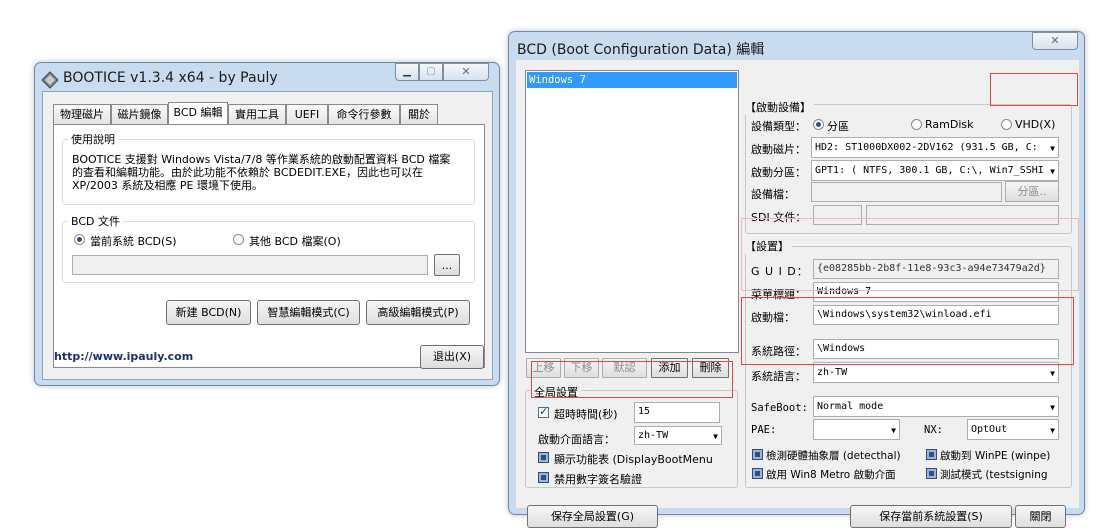 Image resolution: width=1112 pixels, height=528 pixels. What do you see at coordinates (994, 475) in the screenshot?
I see `testsigning-label: 測試模式 (testsigning` at bounding box center [994, 475].